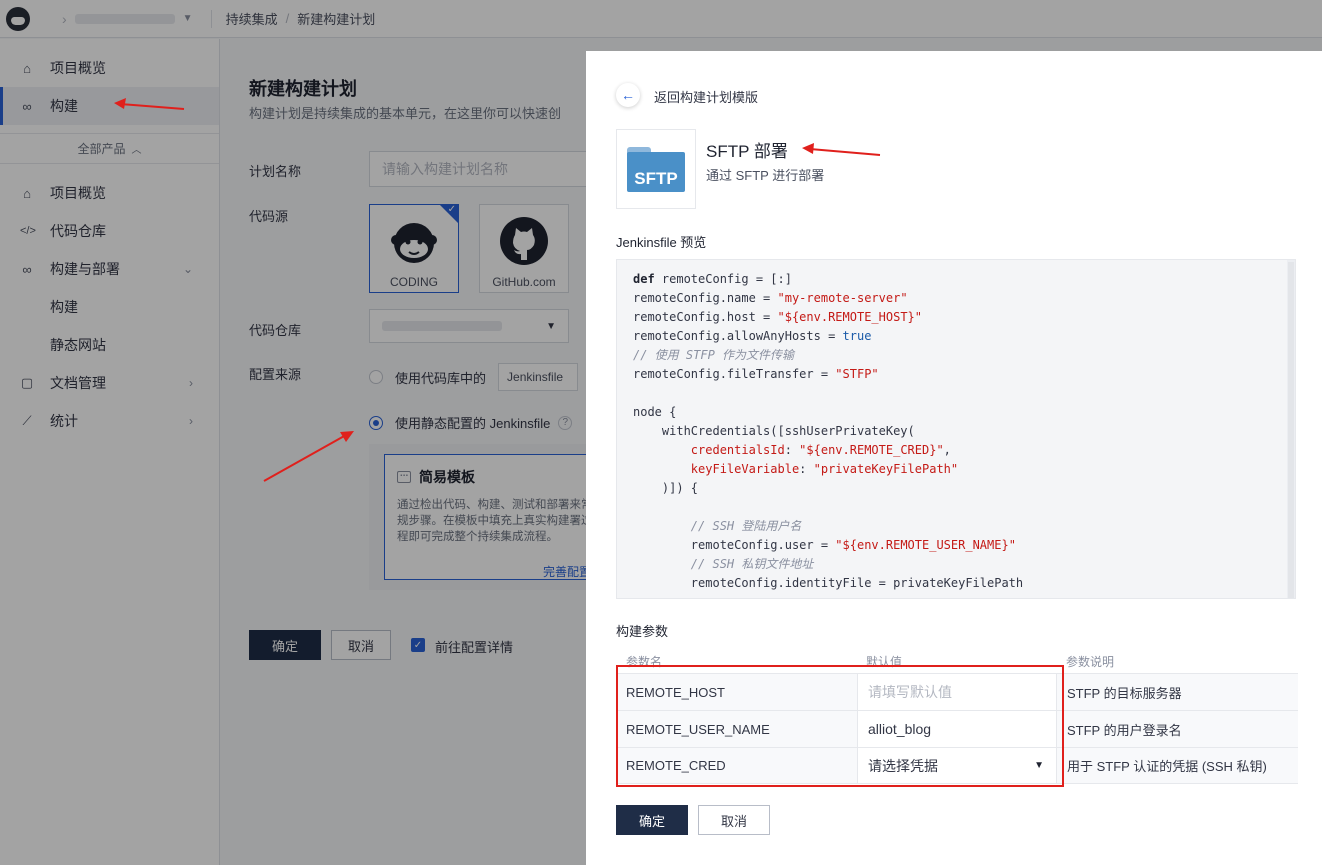 The height and width of the screenshot is (865, 1322). Describe the element at coordinates (1090, 661) in the screenshot. I see `header-param-desc: 参数说明` at that location.